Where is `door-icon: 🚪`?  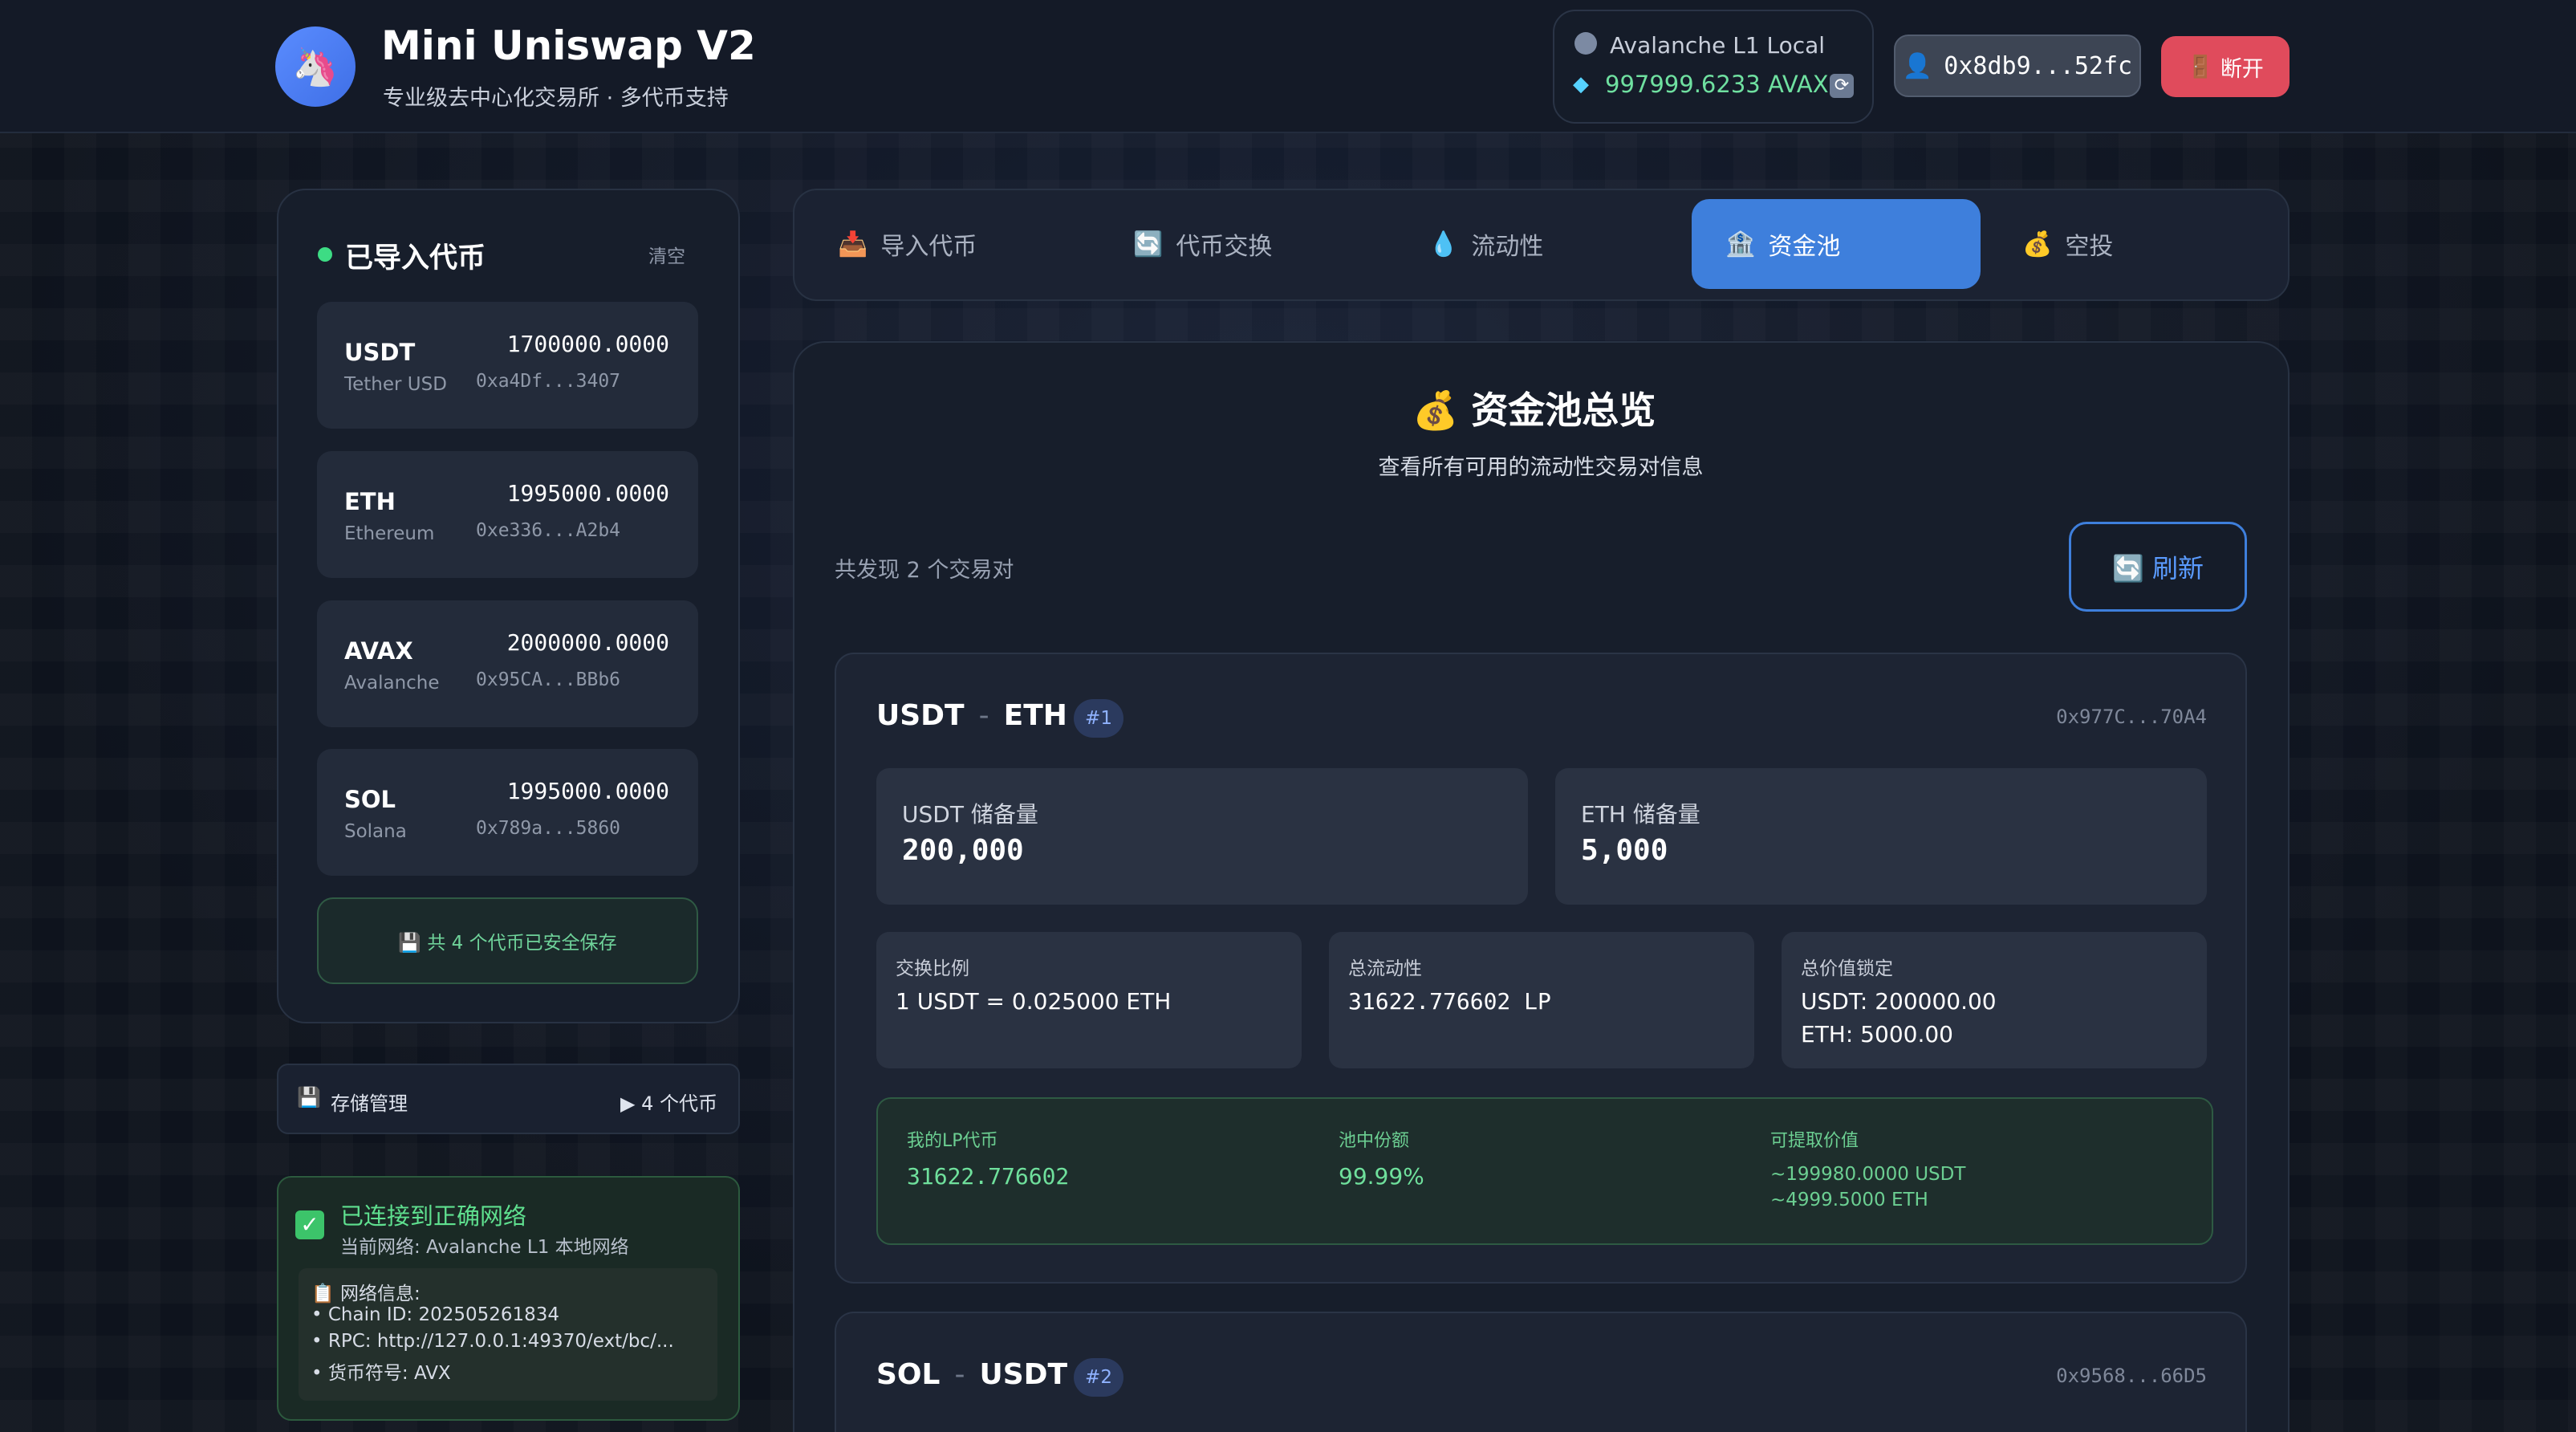 door-icon: 🚪 is located at coordinates (2200, 67).